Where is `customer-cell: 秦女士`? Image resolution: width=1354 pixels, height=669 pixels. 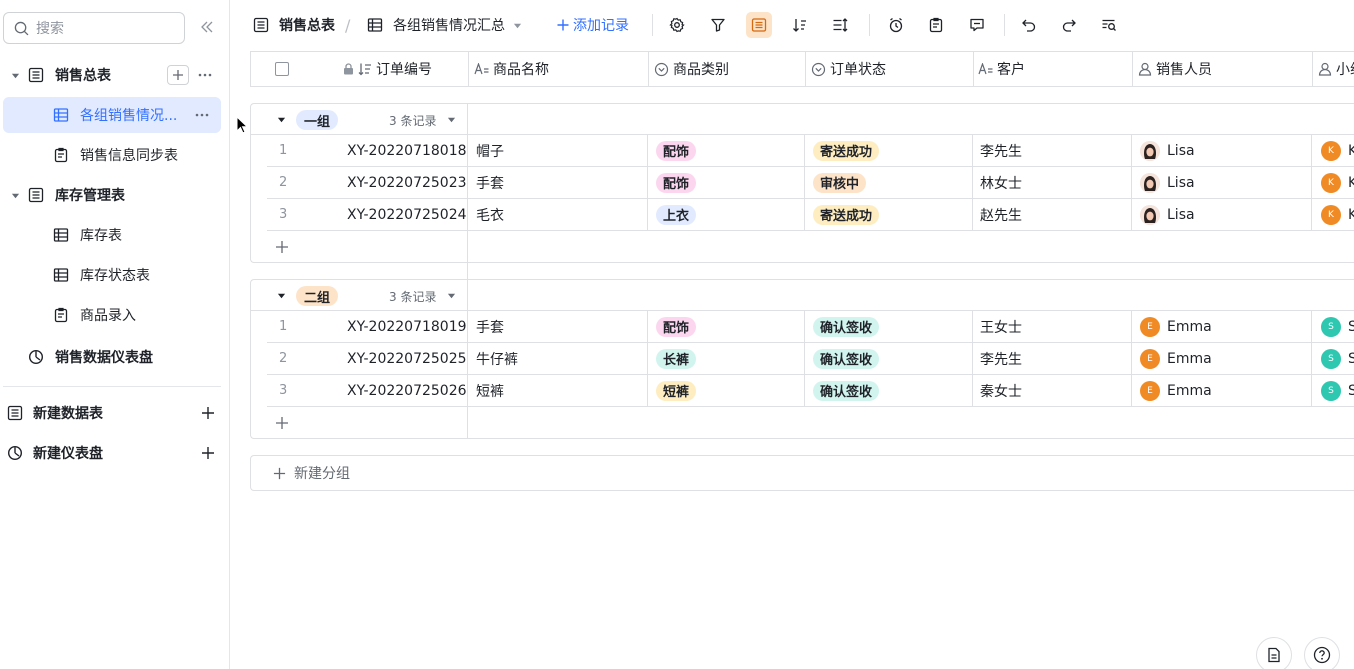
customer-cell: 秦女士 is located at coordinates (1001, 390).